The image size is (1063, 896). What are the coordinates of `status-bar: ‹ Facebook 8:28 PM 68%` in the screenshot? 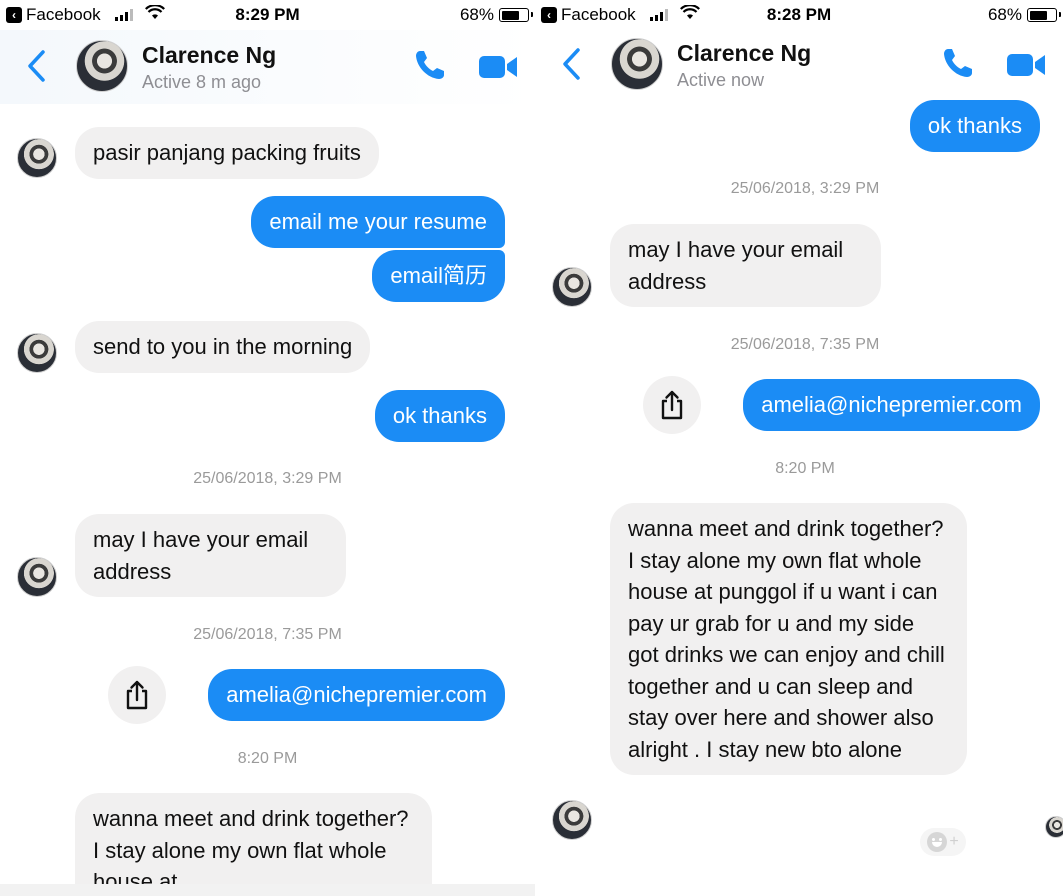 It's located at (799, 15).